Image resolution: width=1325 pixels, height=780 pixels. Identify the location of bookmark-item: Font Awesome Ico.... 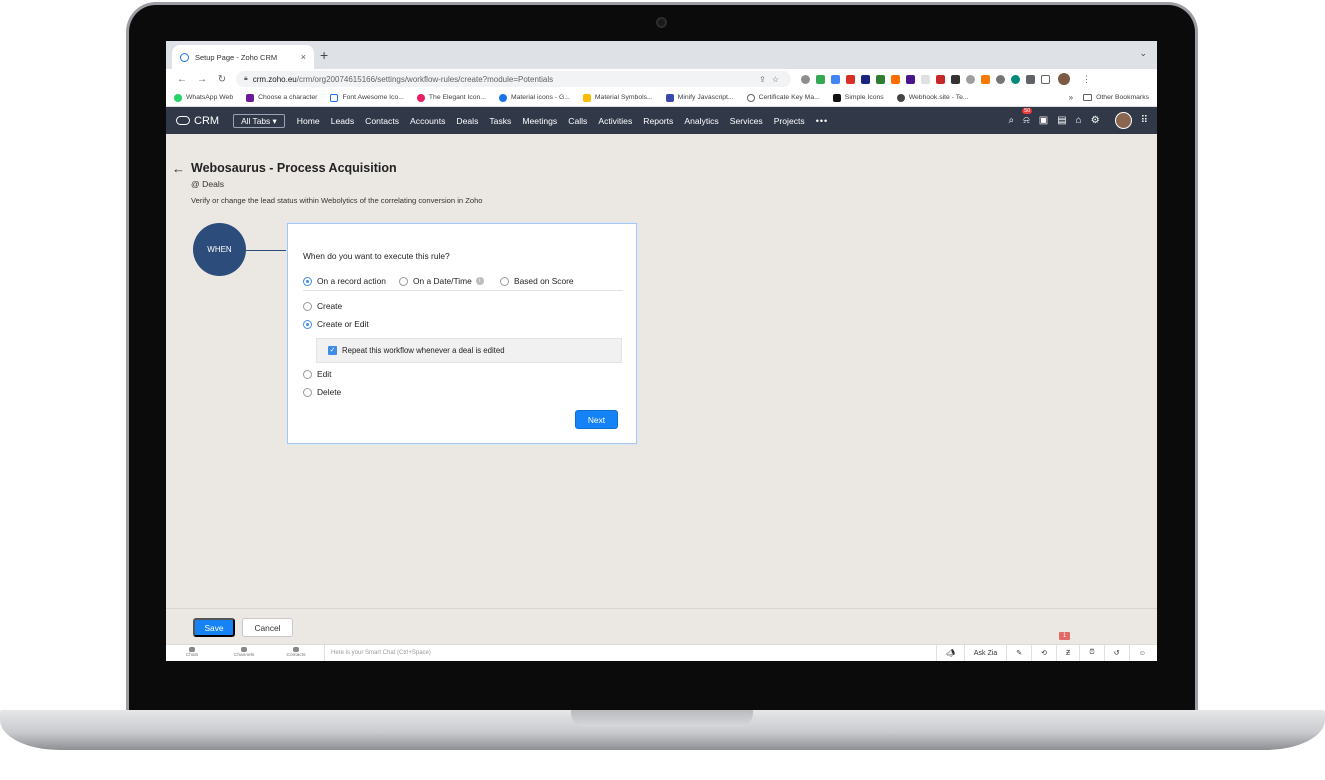
(367, 97).